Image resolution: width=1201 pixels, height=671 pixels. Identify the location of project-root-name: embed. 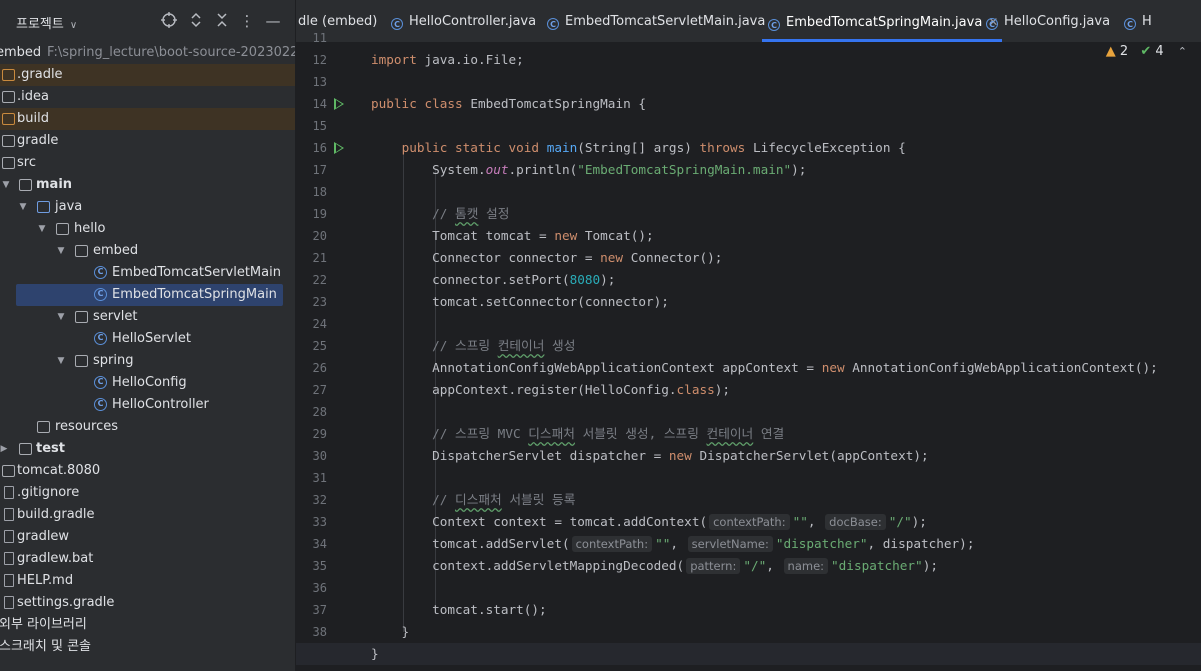
(21, 52).